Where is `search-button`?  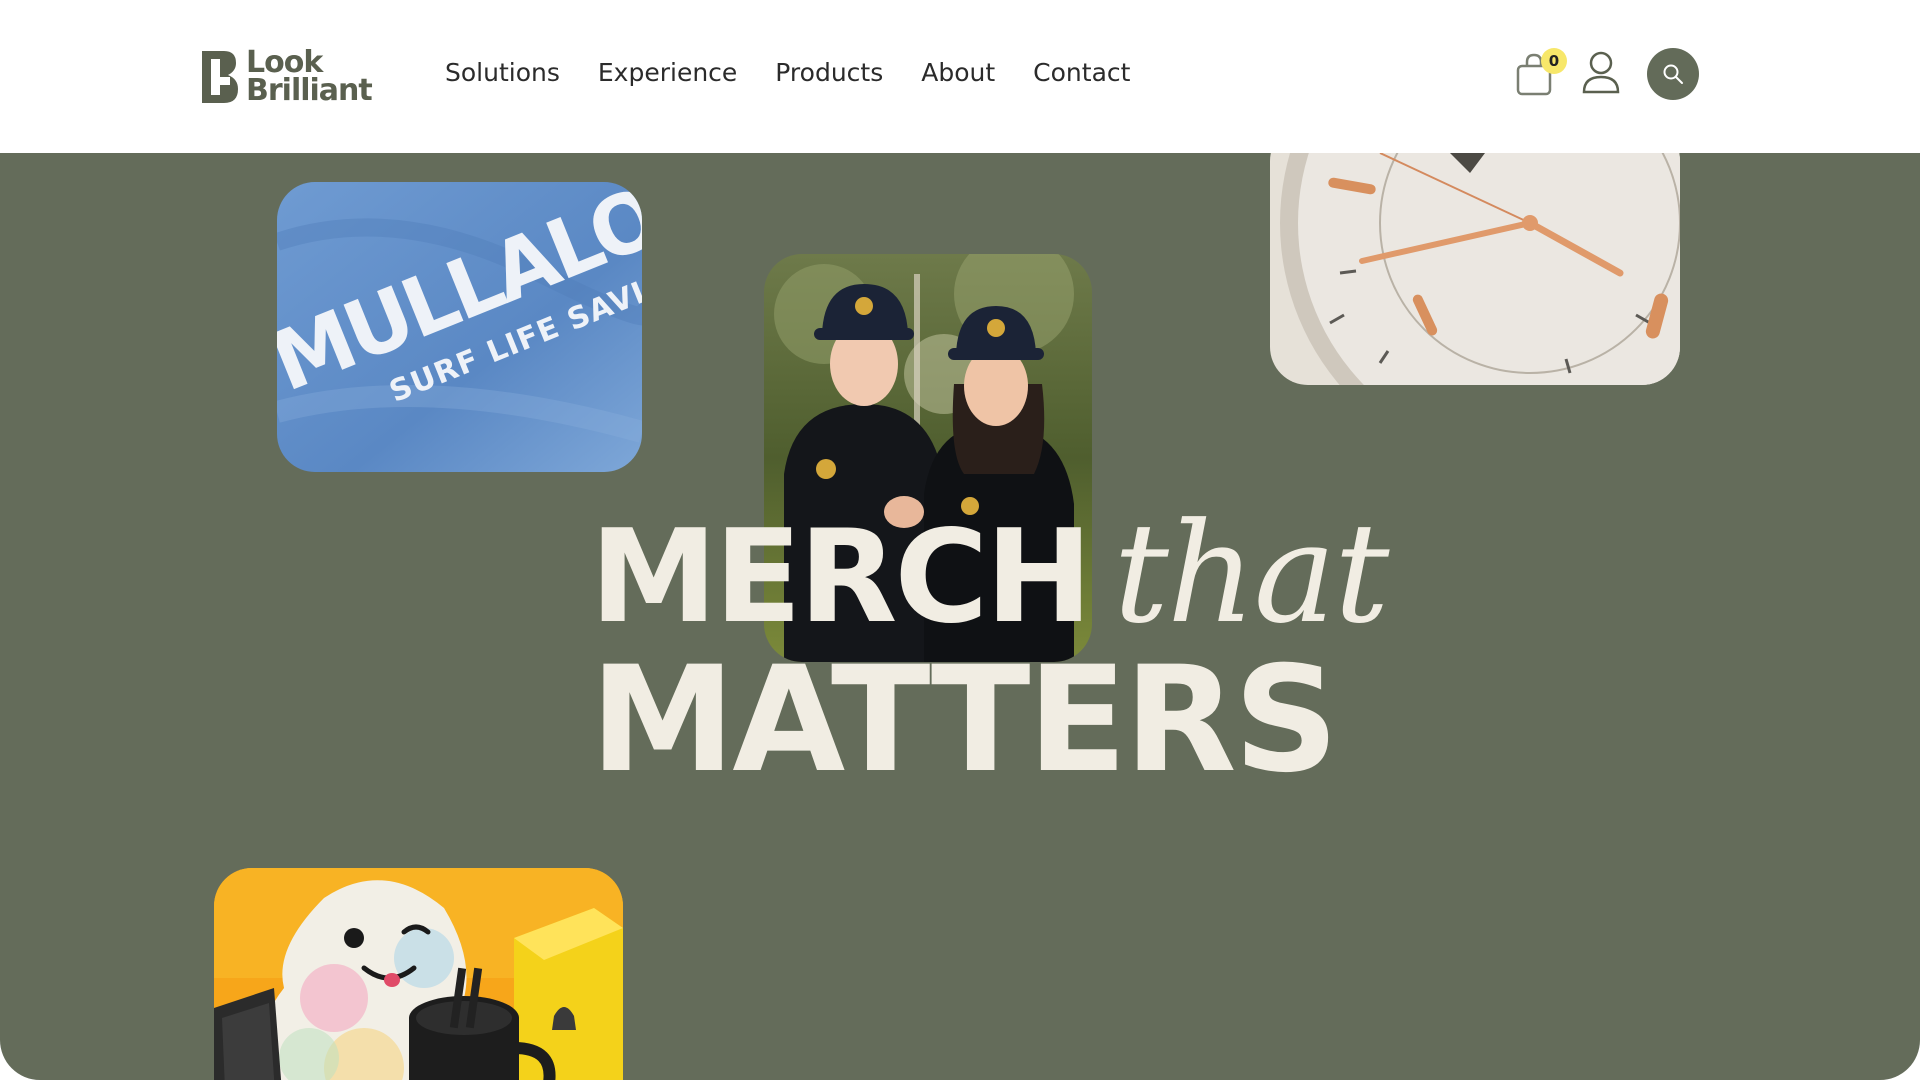
search-button is located at coordinates (1673, 74).